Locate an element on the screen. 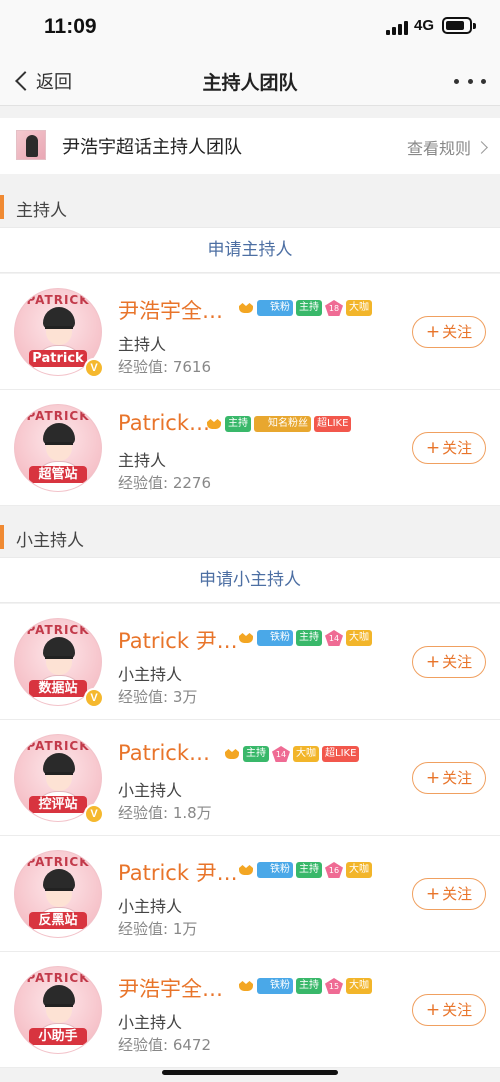 The height and width of the screenshot is (1082, 500). view-rules-link: 查看规则 is located at coordinates (447, 147).